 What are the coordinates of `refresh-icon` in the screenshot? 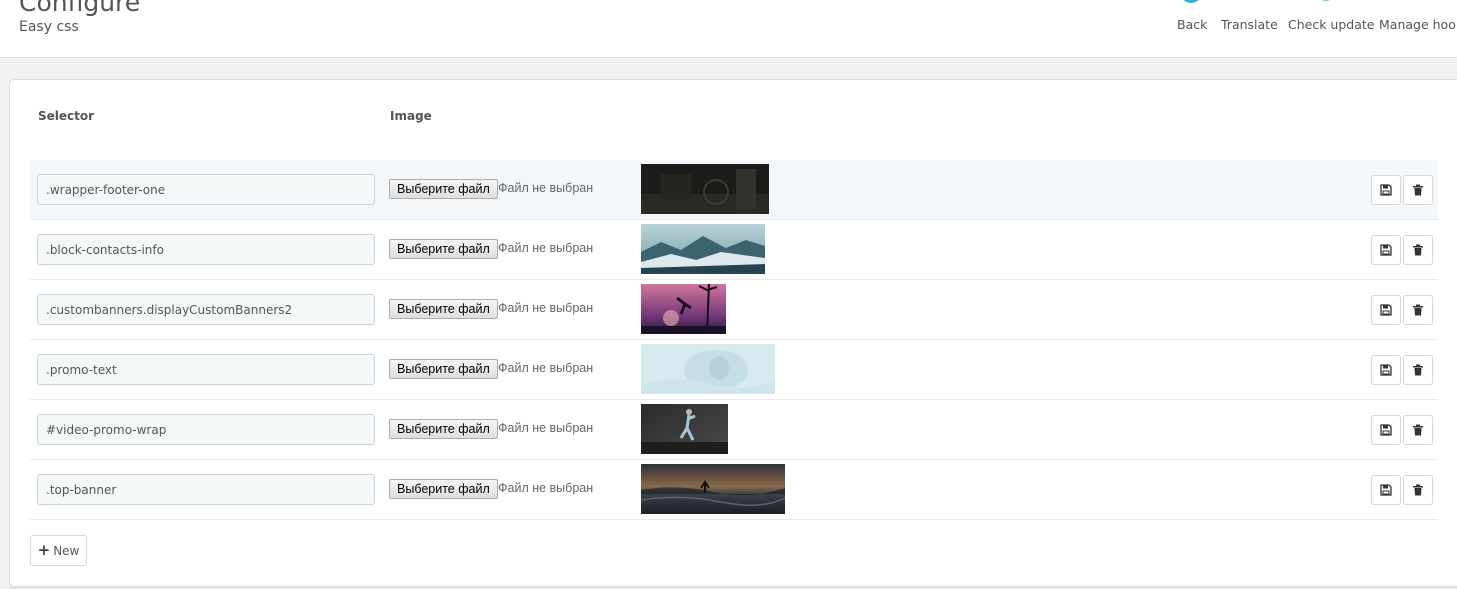 It's located at (1326, 0).